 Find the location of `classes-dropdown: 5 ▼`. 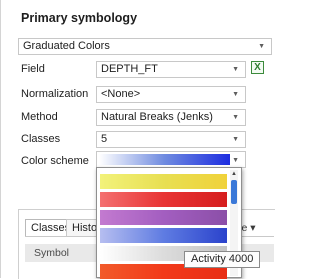

classes-dropdown: 5 ▼ is located at coordinates (171, 139).